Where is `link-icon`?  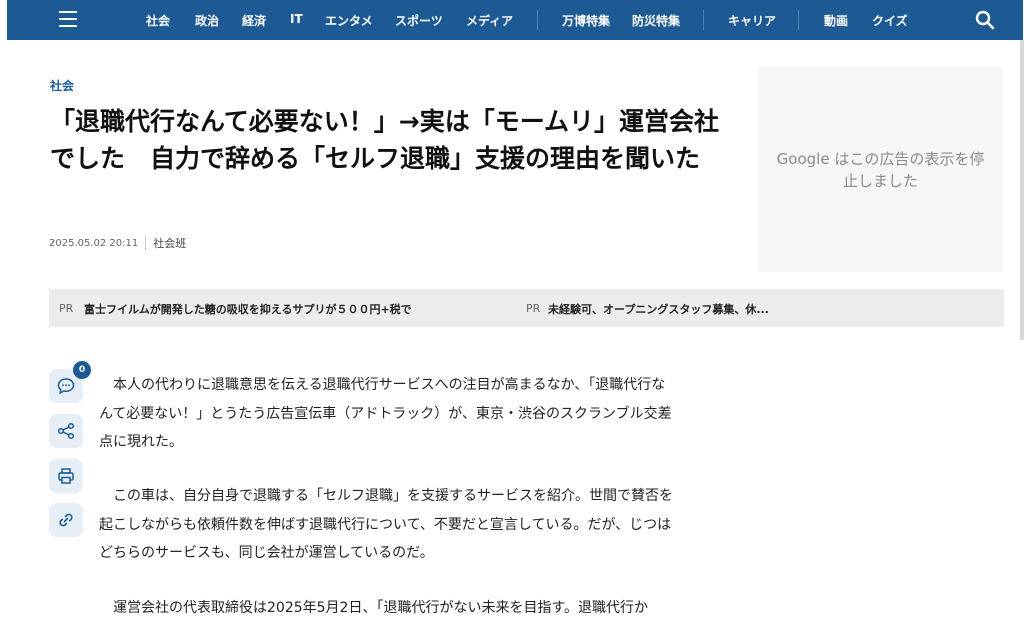 link-icon is located at coordinates (66, 520).